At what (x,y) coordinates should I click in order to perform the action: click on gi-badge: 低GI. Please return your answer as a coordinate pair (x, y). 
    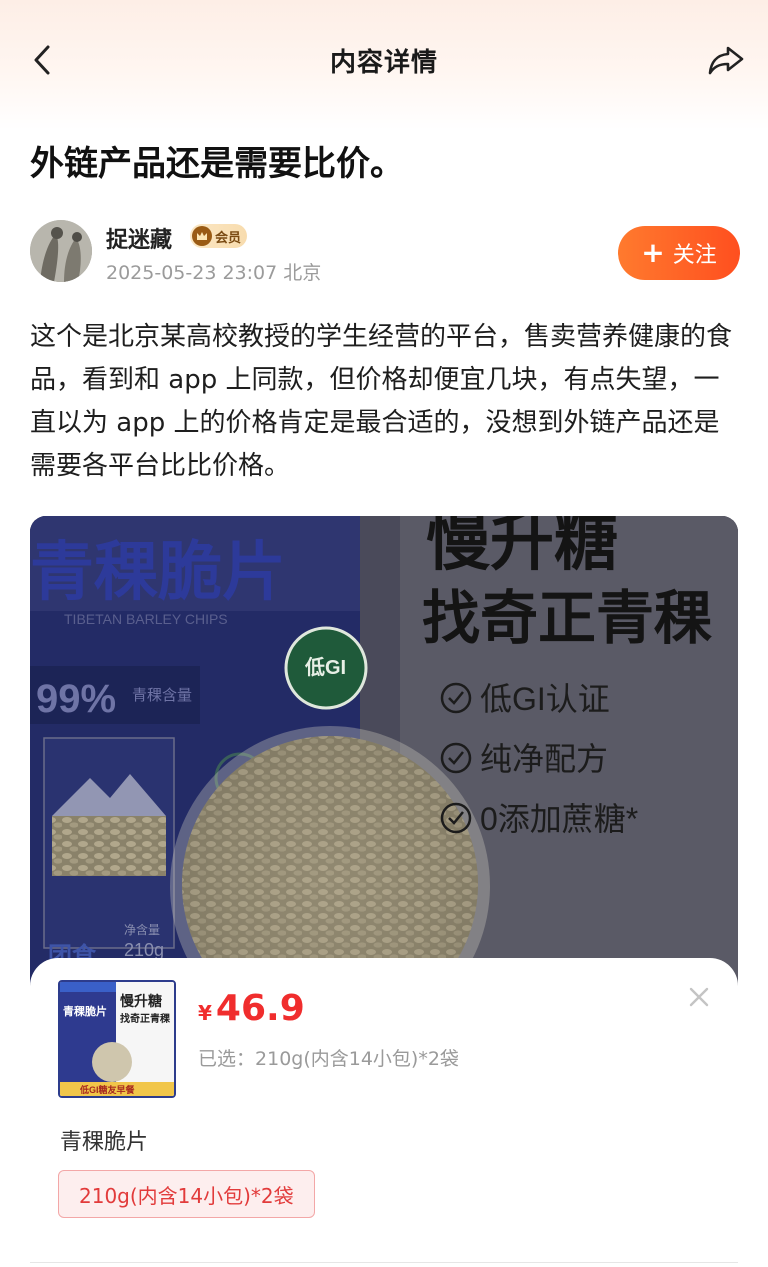
    Looking at the image, I should click on (325, 667).